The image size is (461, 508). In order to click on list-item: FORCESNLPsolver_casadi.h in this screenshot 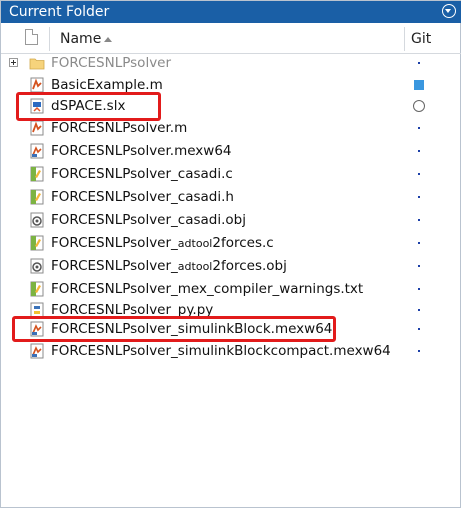, I will do `click(231, 197)`.